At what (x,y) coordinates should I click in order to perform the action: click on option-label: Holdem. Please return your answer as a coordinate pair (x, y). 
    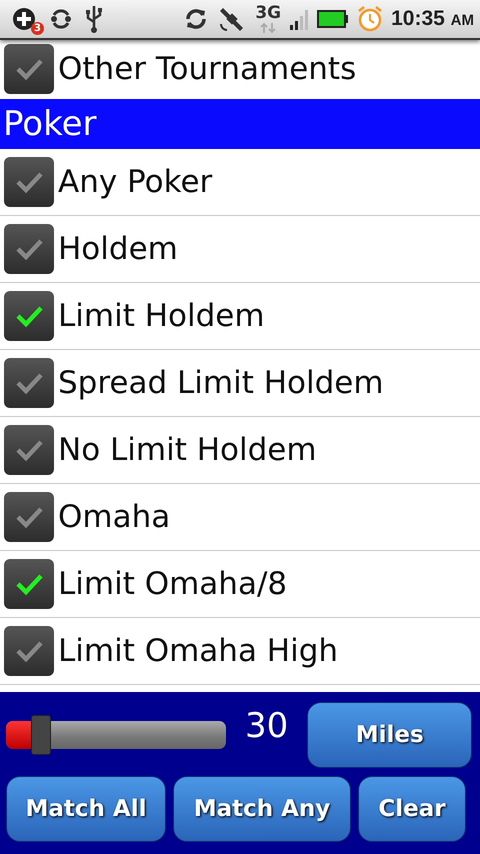
    Looking at the image, I should click on (118, 249).